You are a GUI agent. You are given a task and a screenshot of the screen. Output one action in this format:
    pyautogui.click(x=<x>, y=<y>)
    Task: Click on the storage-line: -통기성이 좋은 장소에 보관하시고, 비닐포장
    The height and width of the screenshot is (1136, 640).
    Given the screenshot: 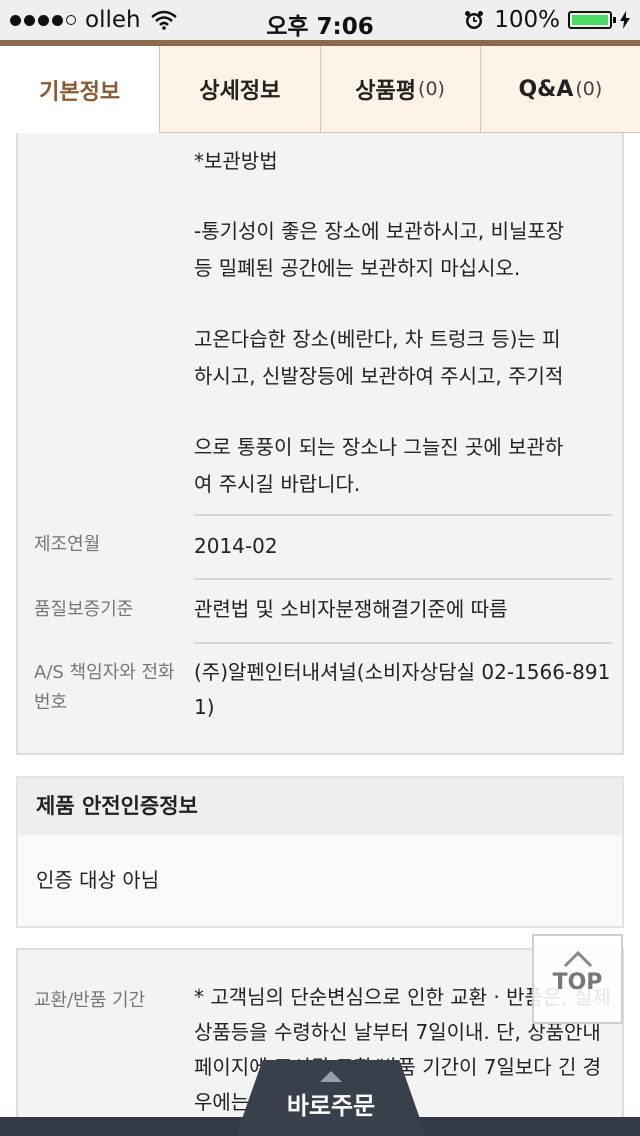 What is the action you would take?
    pyautogui.click(x=379, y=231)
    